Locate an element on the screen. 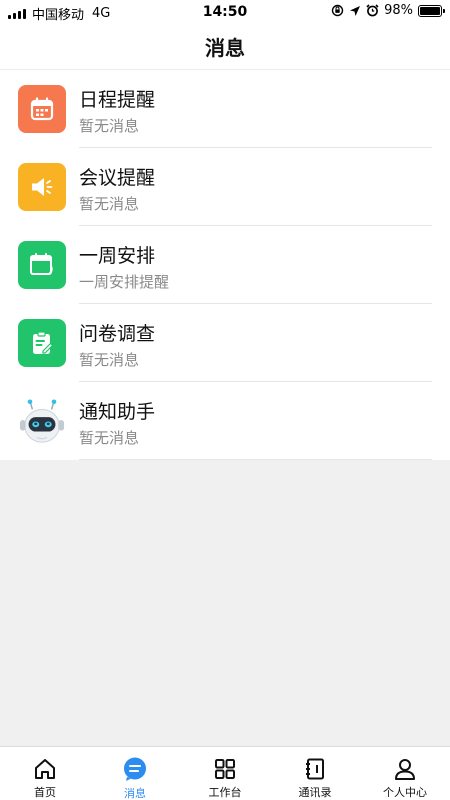  tab-messages: 消息 is located at coordinates (135, 773).